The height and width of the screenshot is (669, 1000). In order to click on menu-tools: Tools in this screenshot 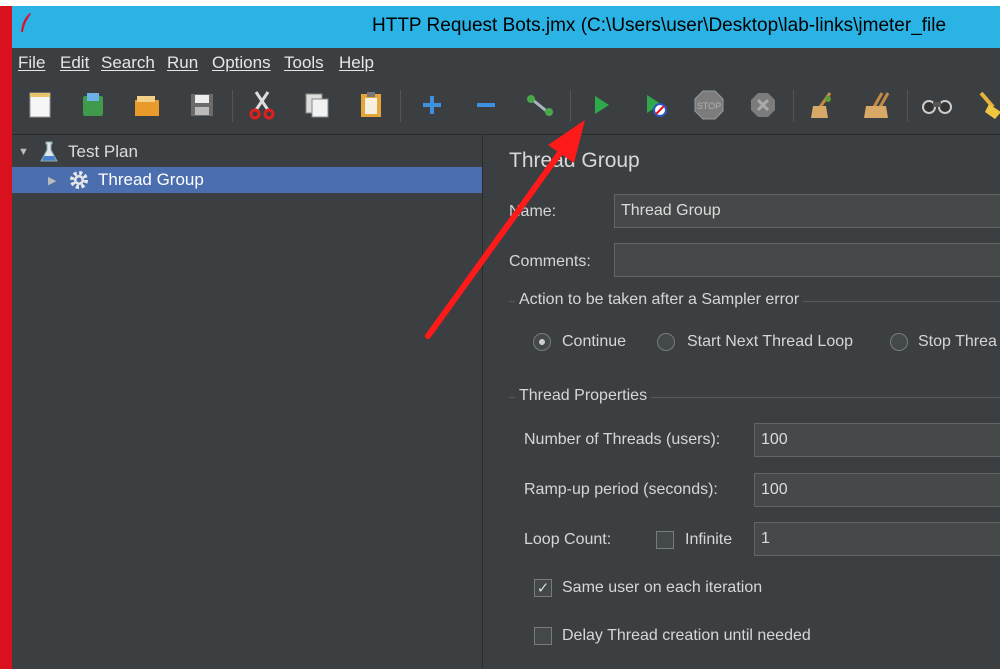, I will do `click(304, 63)`.